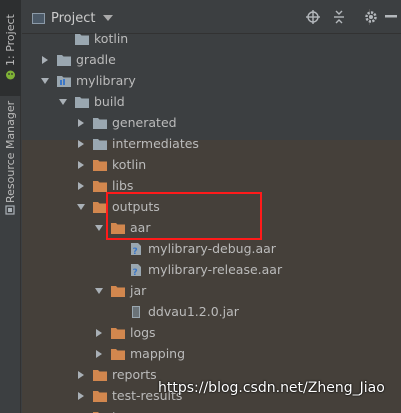  What do you see at coordinates (64, 81) in the screenshot?
I see `folder-module-icon` at bounding box center [64, 81].